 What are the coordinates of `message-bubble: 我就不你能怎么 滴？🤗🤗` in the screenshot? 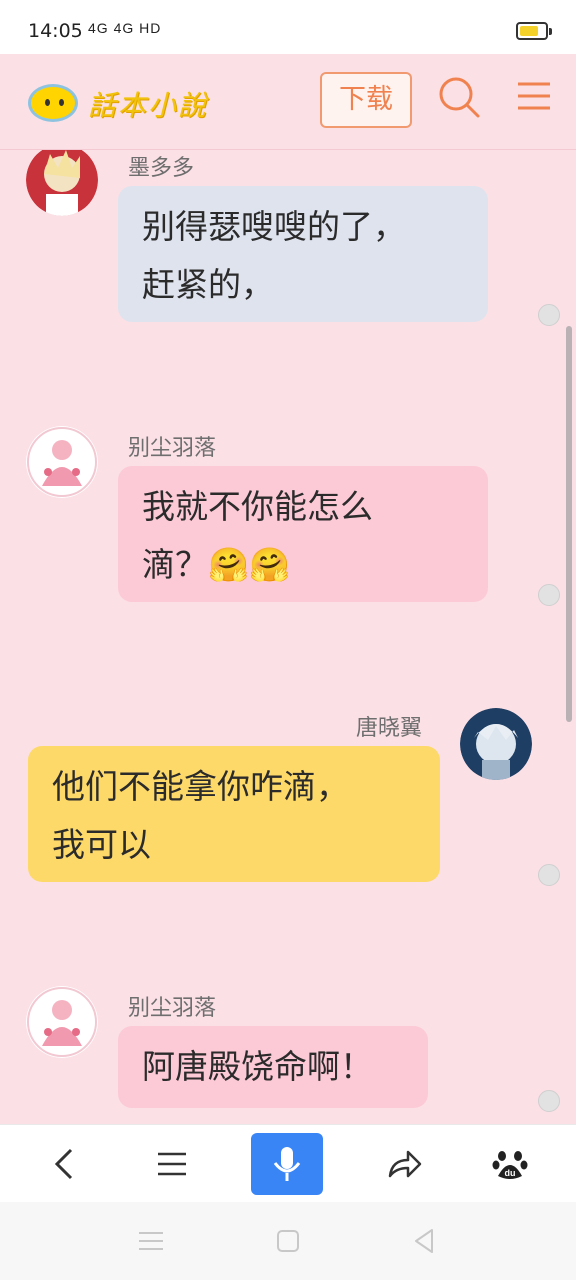 It's located at (303, 534).